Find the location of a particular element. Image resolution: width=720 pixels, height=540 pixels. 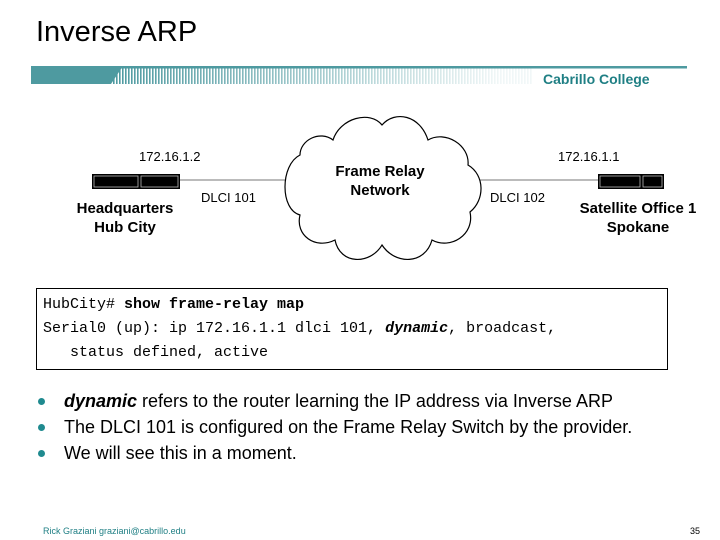

right-router-dlci: DLCI 102 is located at coordinates (517, 197).